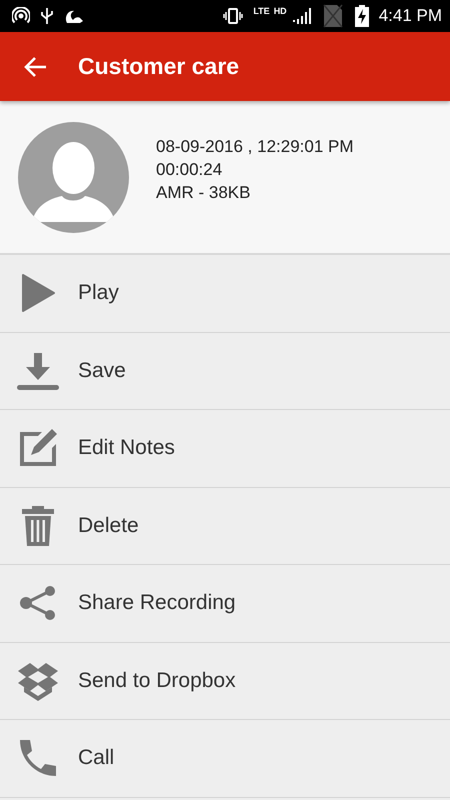  Describe the element at coordinates (280, 11) in the screenshot. I see `hd-indicator: HD` at that location.